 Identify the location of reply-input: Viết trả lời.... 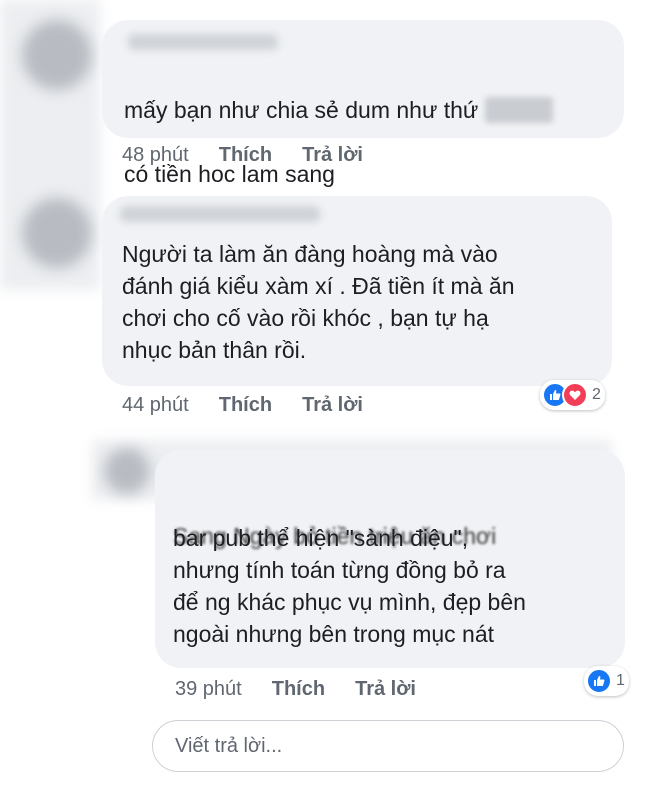
(388, 746).